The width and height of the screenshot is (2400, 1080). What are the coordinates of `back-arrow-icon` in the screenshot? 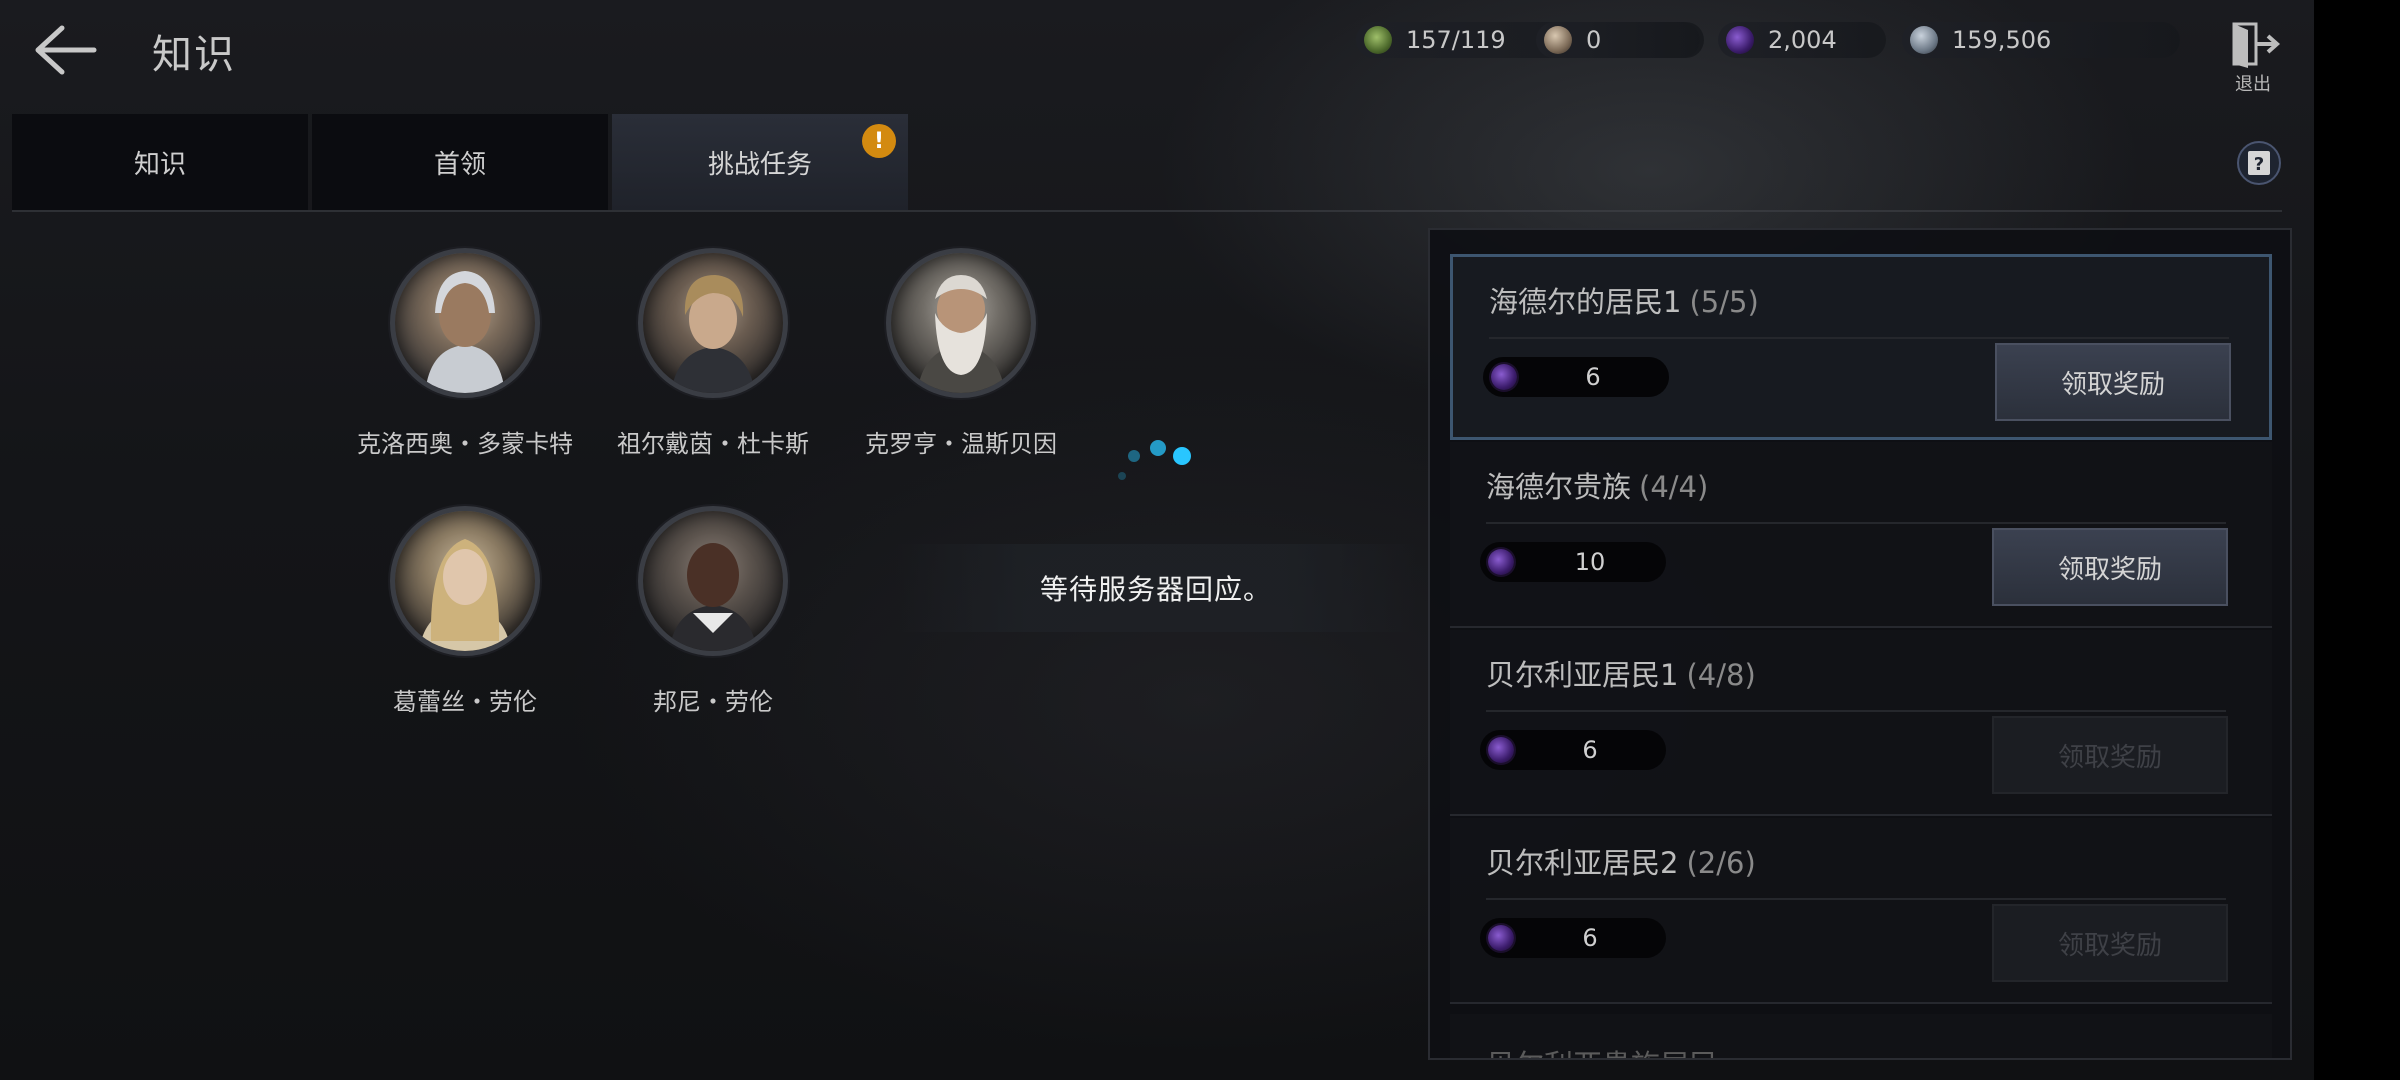 It's located at (66, 50).